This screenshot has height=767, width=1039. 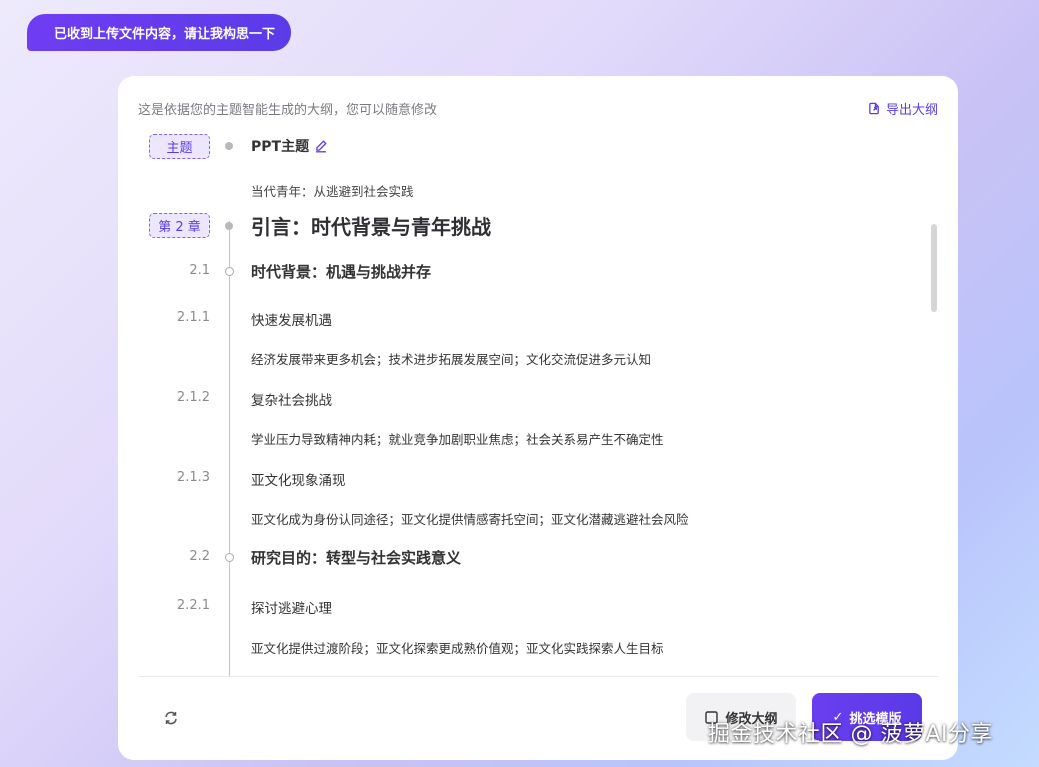 What do you see at coordinates (193, 317) in the screenshot?
I see `subsection-number: 2.1.1` at bounding box center [193, 317].